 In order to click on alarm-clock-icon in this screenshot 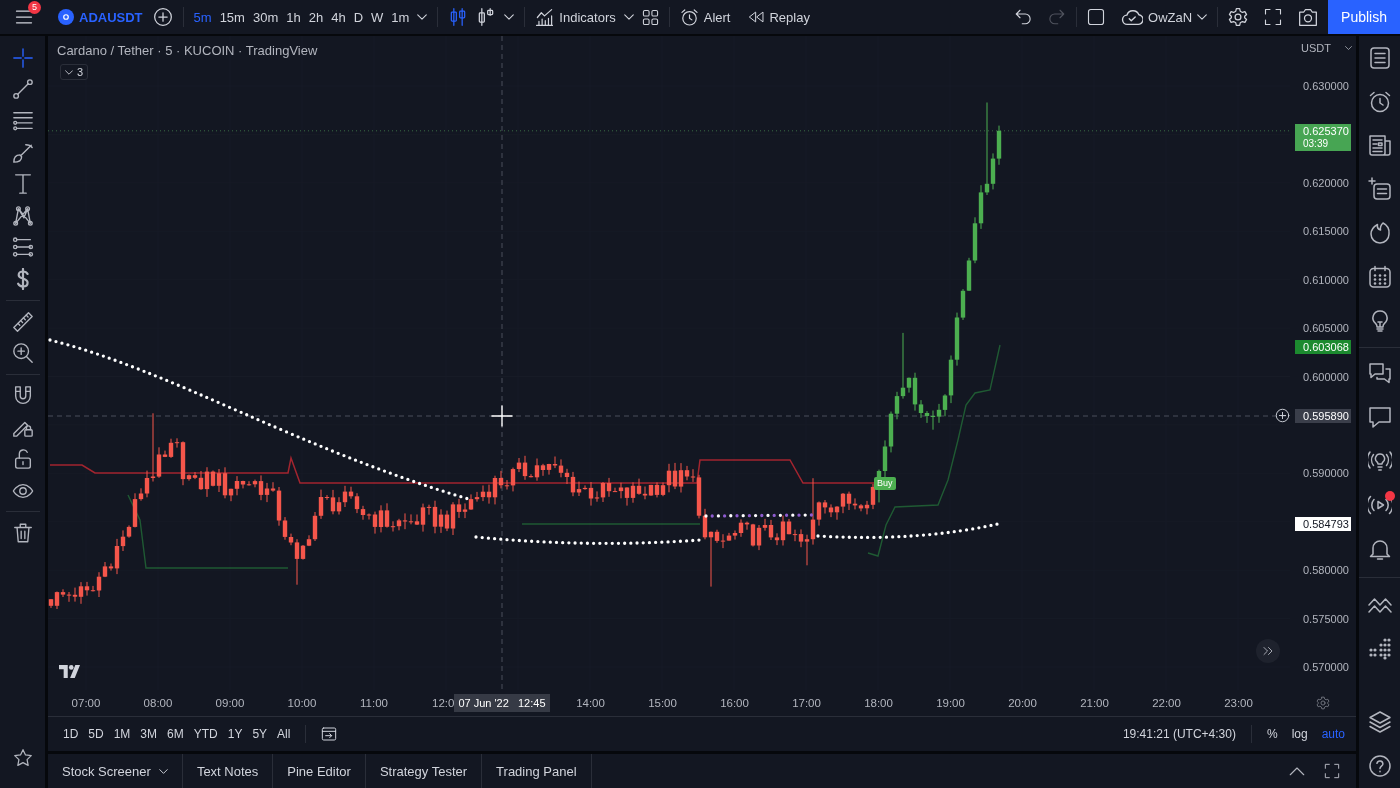, I will do `click(689, 17)`.